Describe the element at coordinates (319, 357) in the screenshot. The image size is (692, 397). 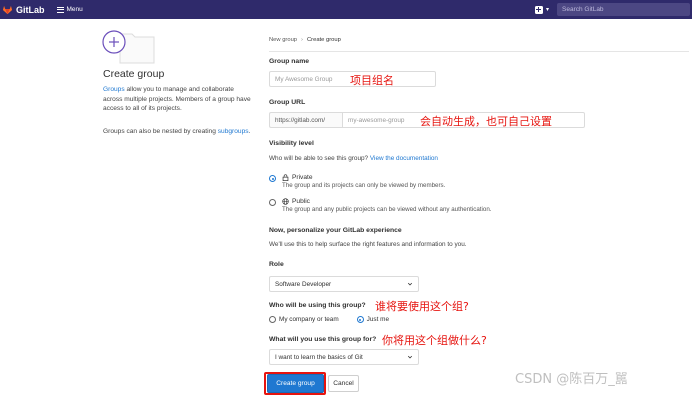
I see `purpose-select-value: I want to learn the basics of Git` at that location.